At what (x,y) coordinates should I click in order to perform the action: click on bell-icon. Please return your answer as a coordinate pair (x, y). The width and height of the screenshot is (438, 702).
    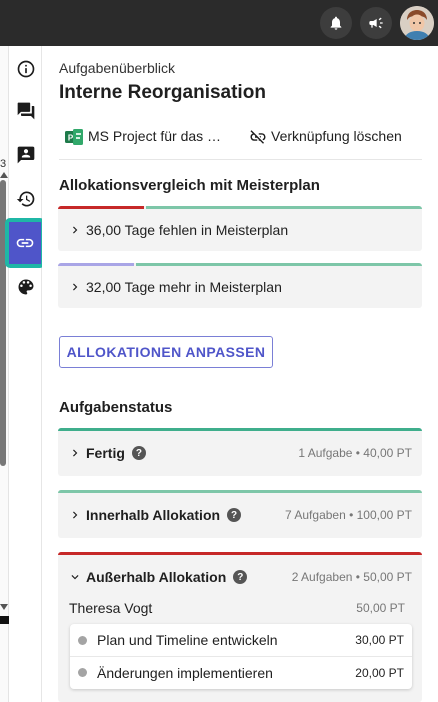
    Looking at the image, I should click on (336, 23).